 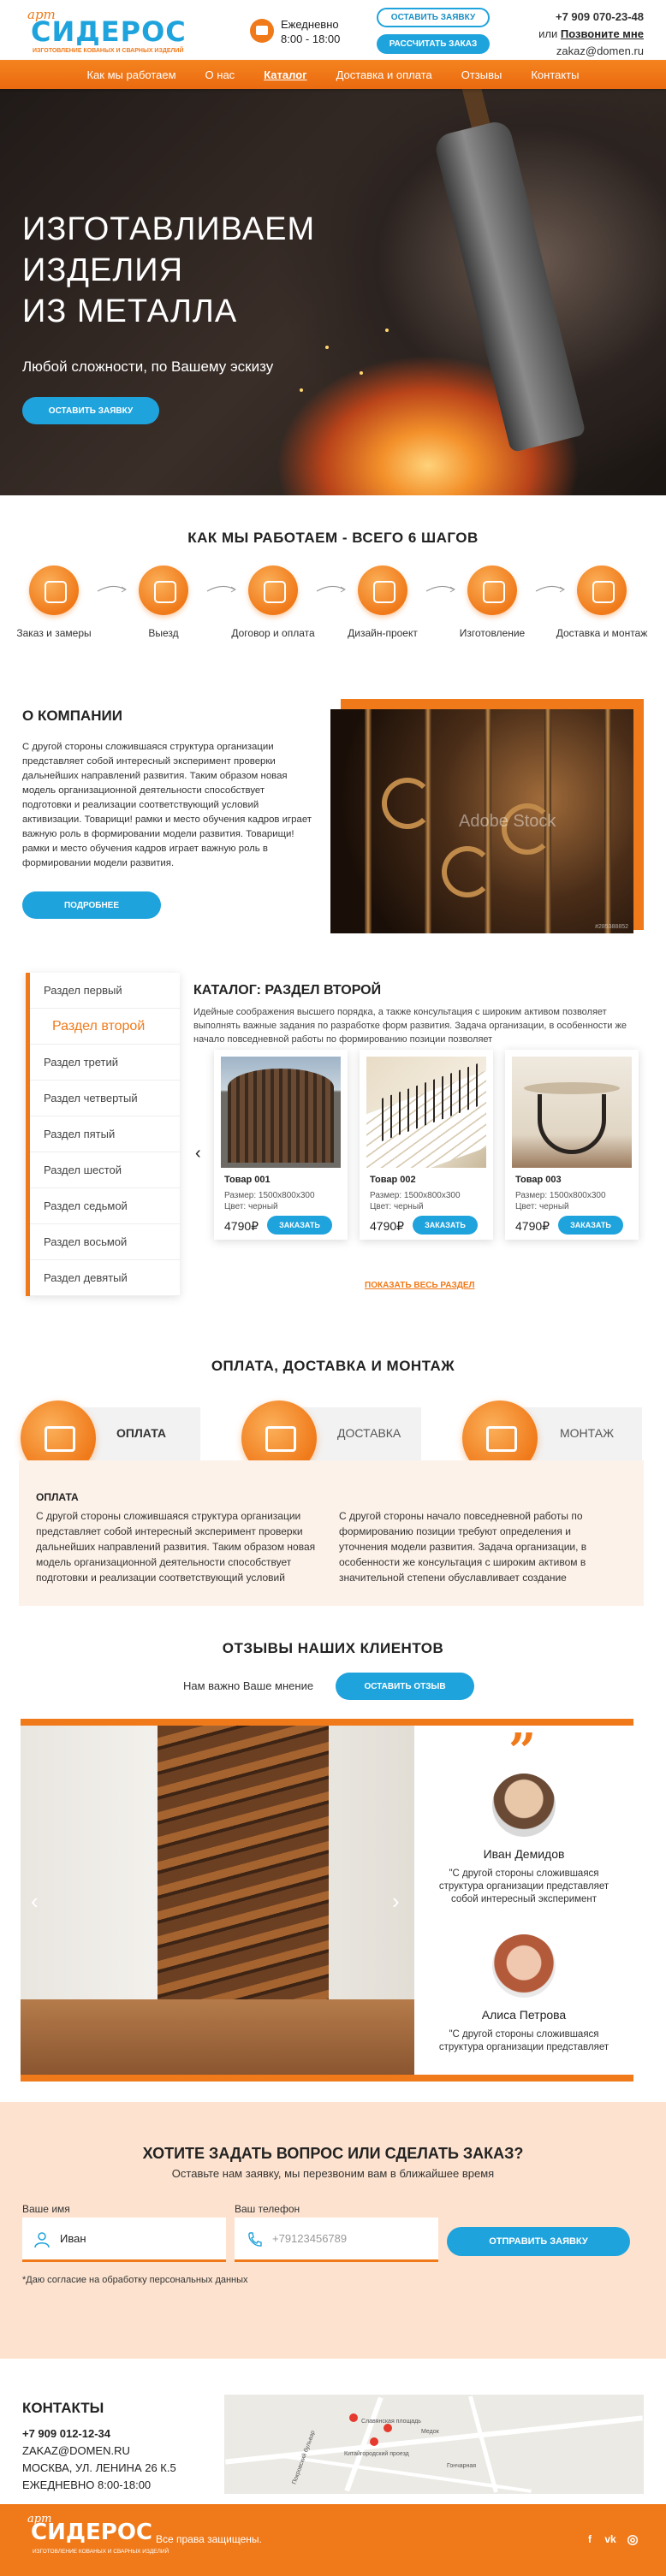 What do you see at coordinates (509, 285) in the screenshot?
I see `hammer-image` at bounding box center [509, 285].